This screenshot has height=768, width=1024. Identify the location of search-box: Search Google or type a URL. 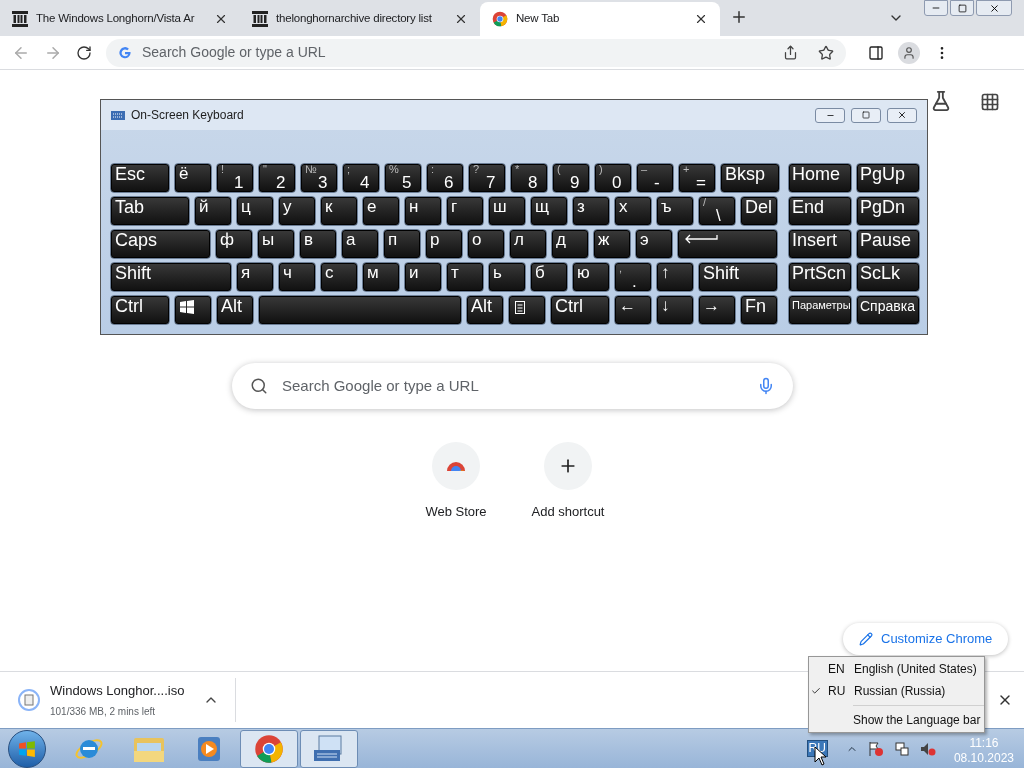
(512, 386).